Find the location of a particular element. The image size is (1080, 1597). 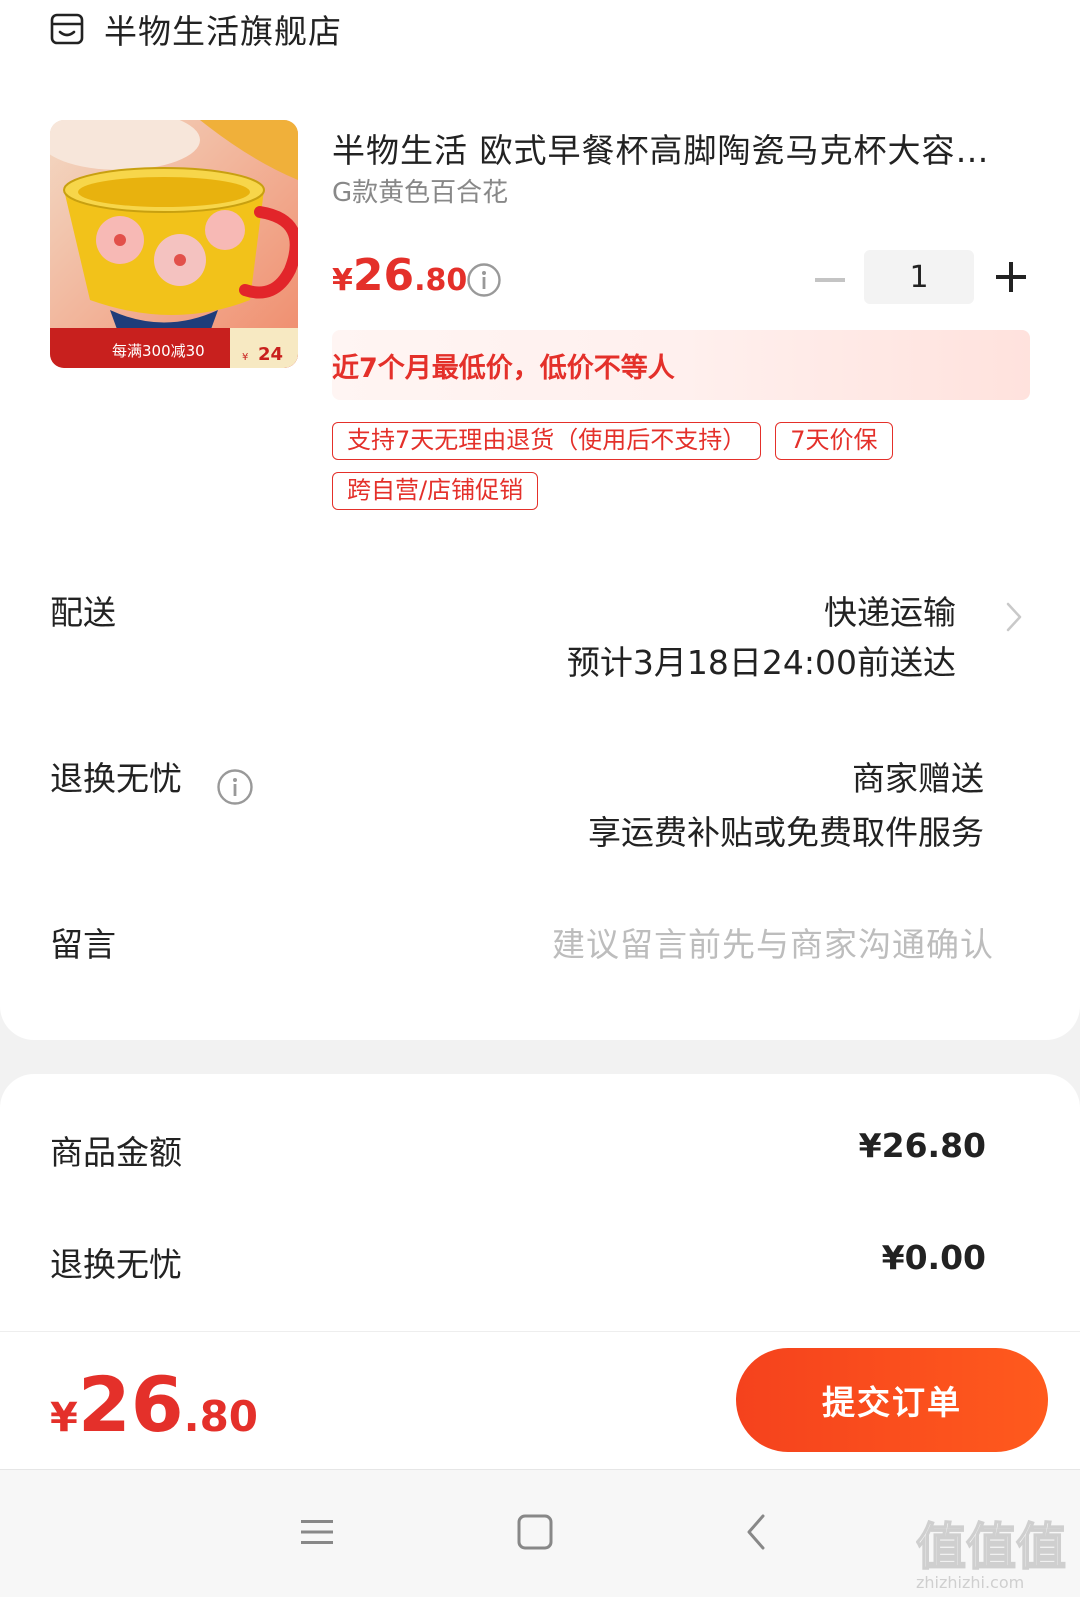

product-sku: G款黄色百合花 is located at coordinates (420, 190).